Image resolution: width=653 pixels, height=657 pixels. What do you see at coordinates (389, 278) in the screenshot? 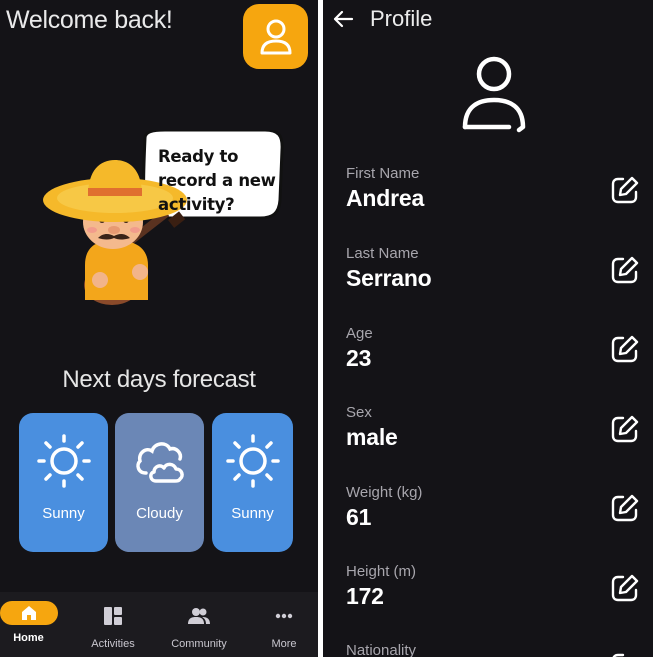
I see `field-value: Serrano` at bounding box center [389, 278].